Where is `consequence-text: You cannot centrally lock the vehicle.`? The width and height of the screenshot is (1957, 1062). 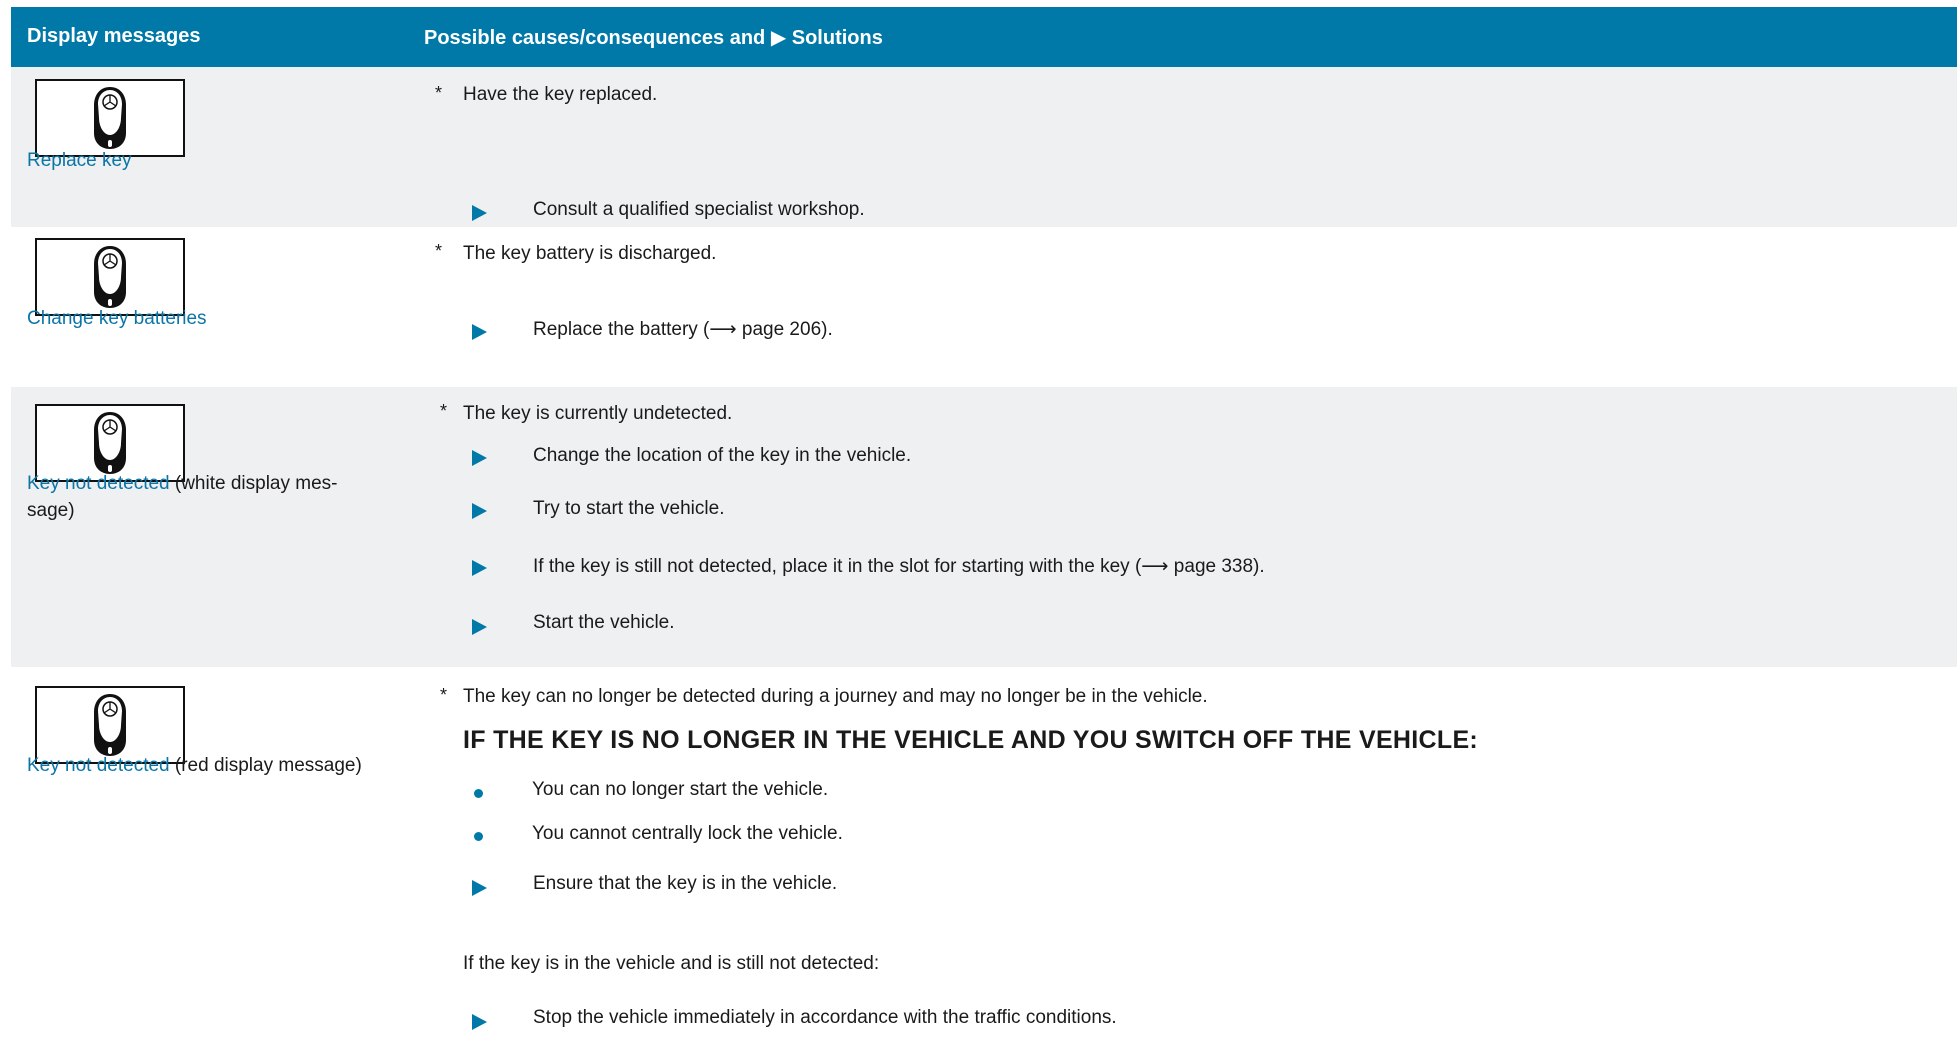
consequence-text: You cannot centrally lock the vehicle. is located at coordinates (687, 833).